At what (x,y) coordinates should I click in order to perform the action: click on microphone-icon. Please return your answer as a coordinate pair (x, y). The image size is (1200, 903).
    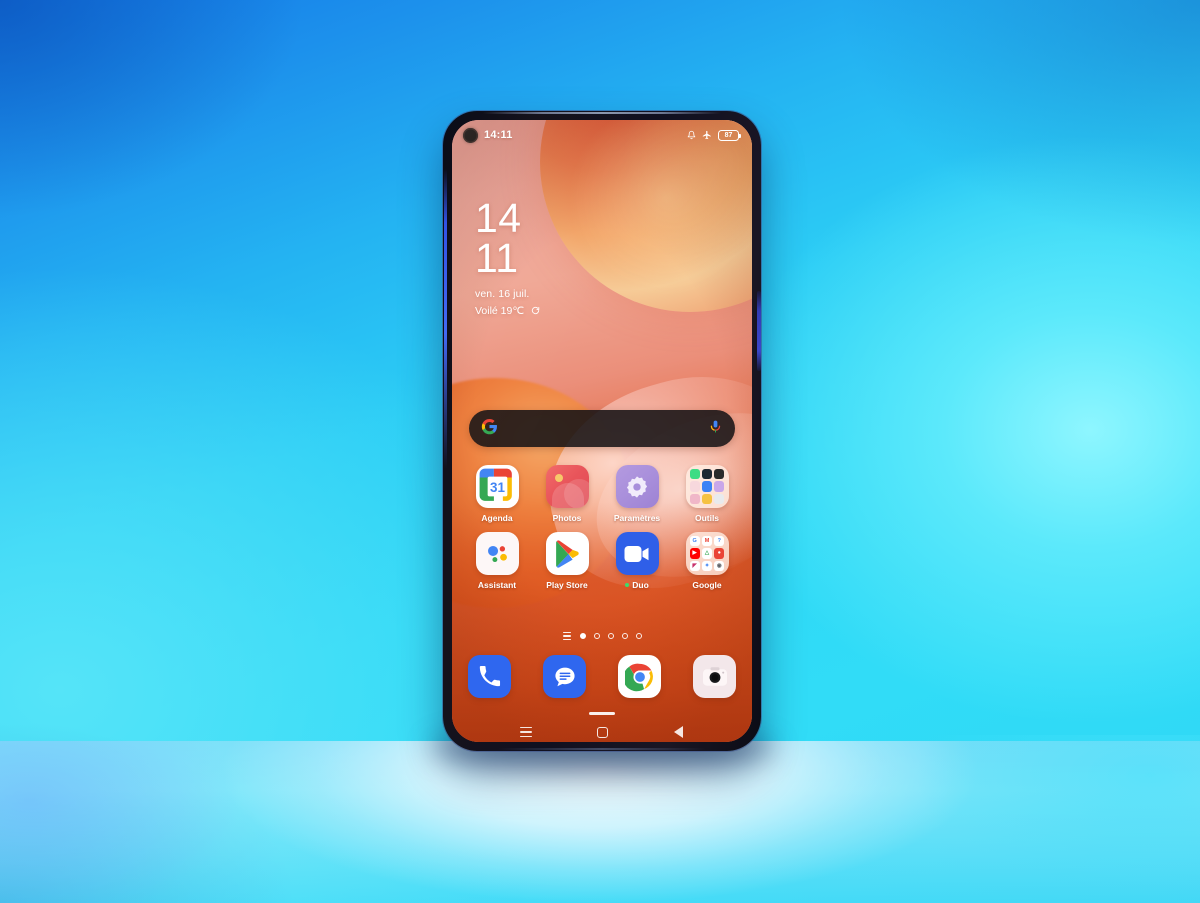
    Looking at the image, I should click on (715, 429).